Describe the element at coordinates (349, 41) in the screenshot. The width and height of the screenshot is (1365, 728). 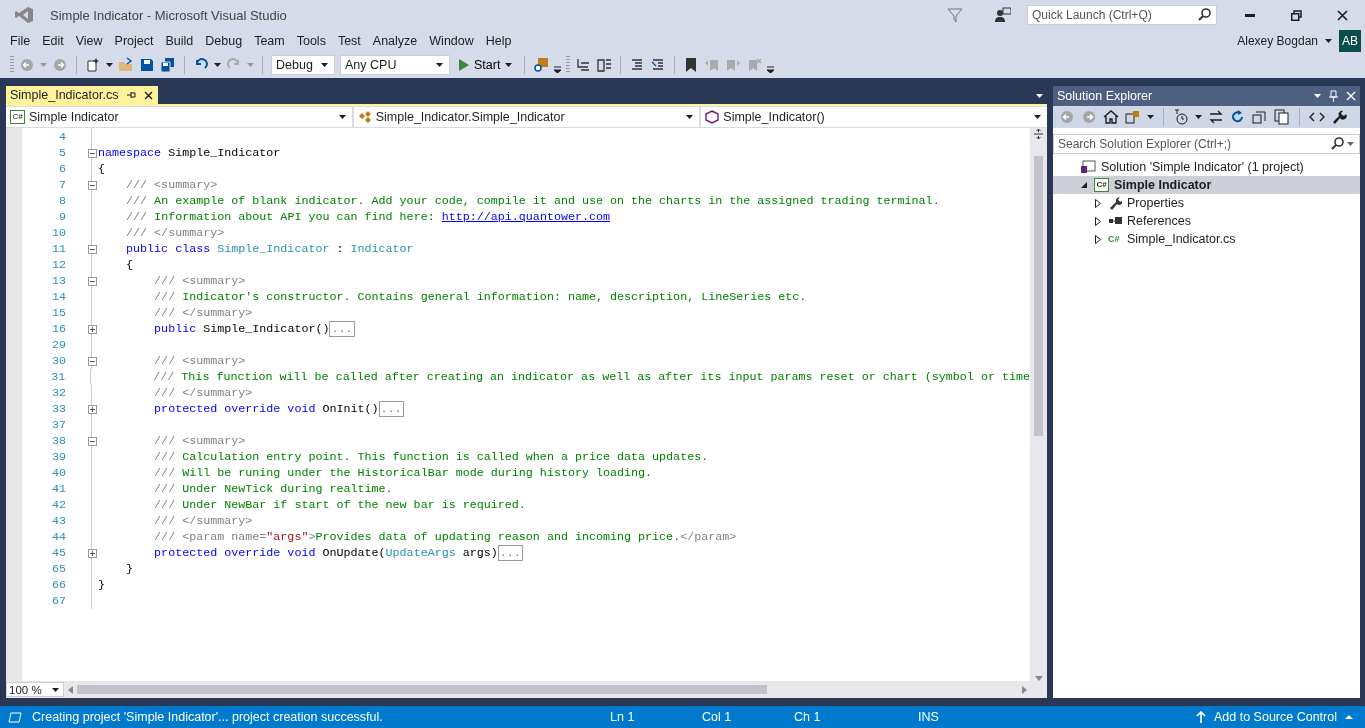
I see `menu-item: Test` at that location.